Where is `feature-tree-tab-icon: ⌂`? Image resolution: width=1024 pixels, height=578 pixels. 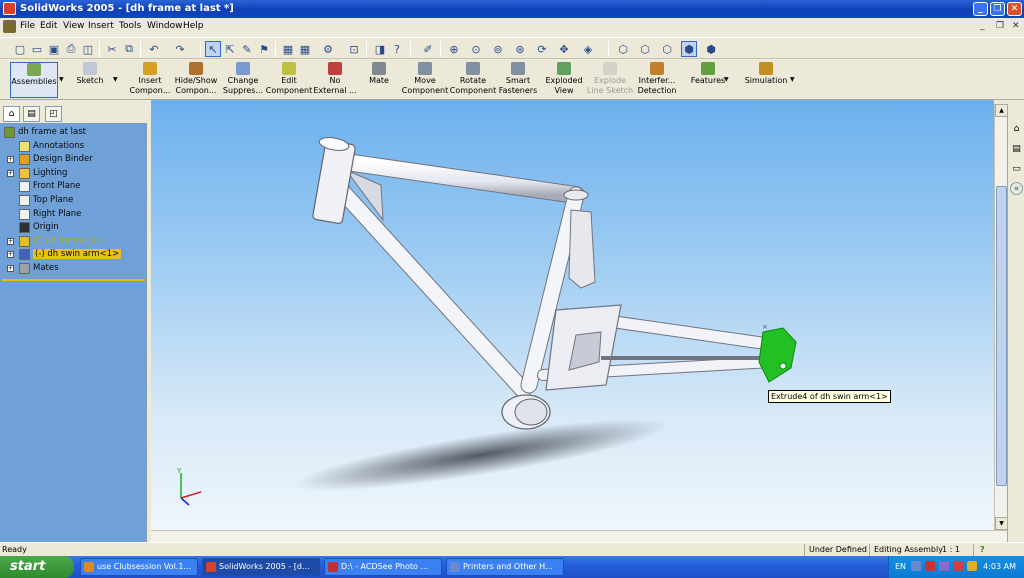
feature-tree-tab-icon: ⌂ is located at coordinates (11, 114).